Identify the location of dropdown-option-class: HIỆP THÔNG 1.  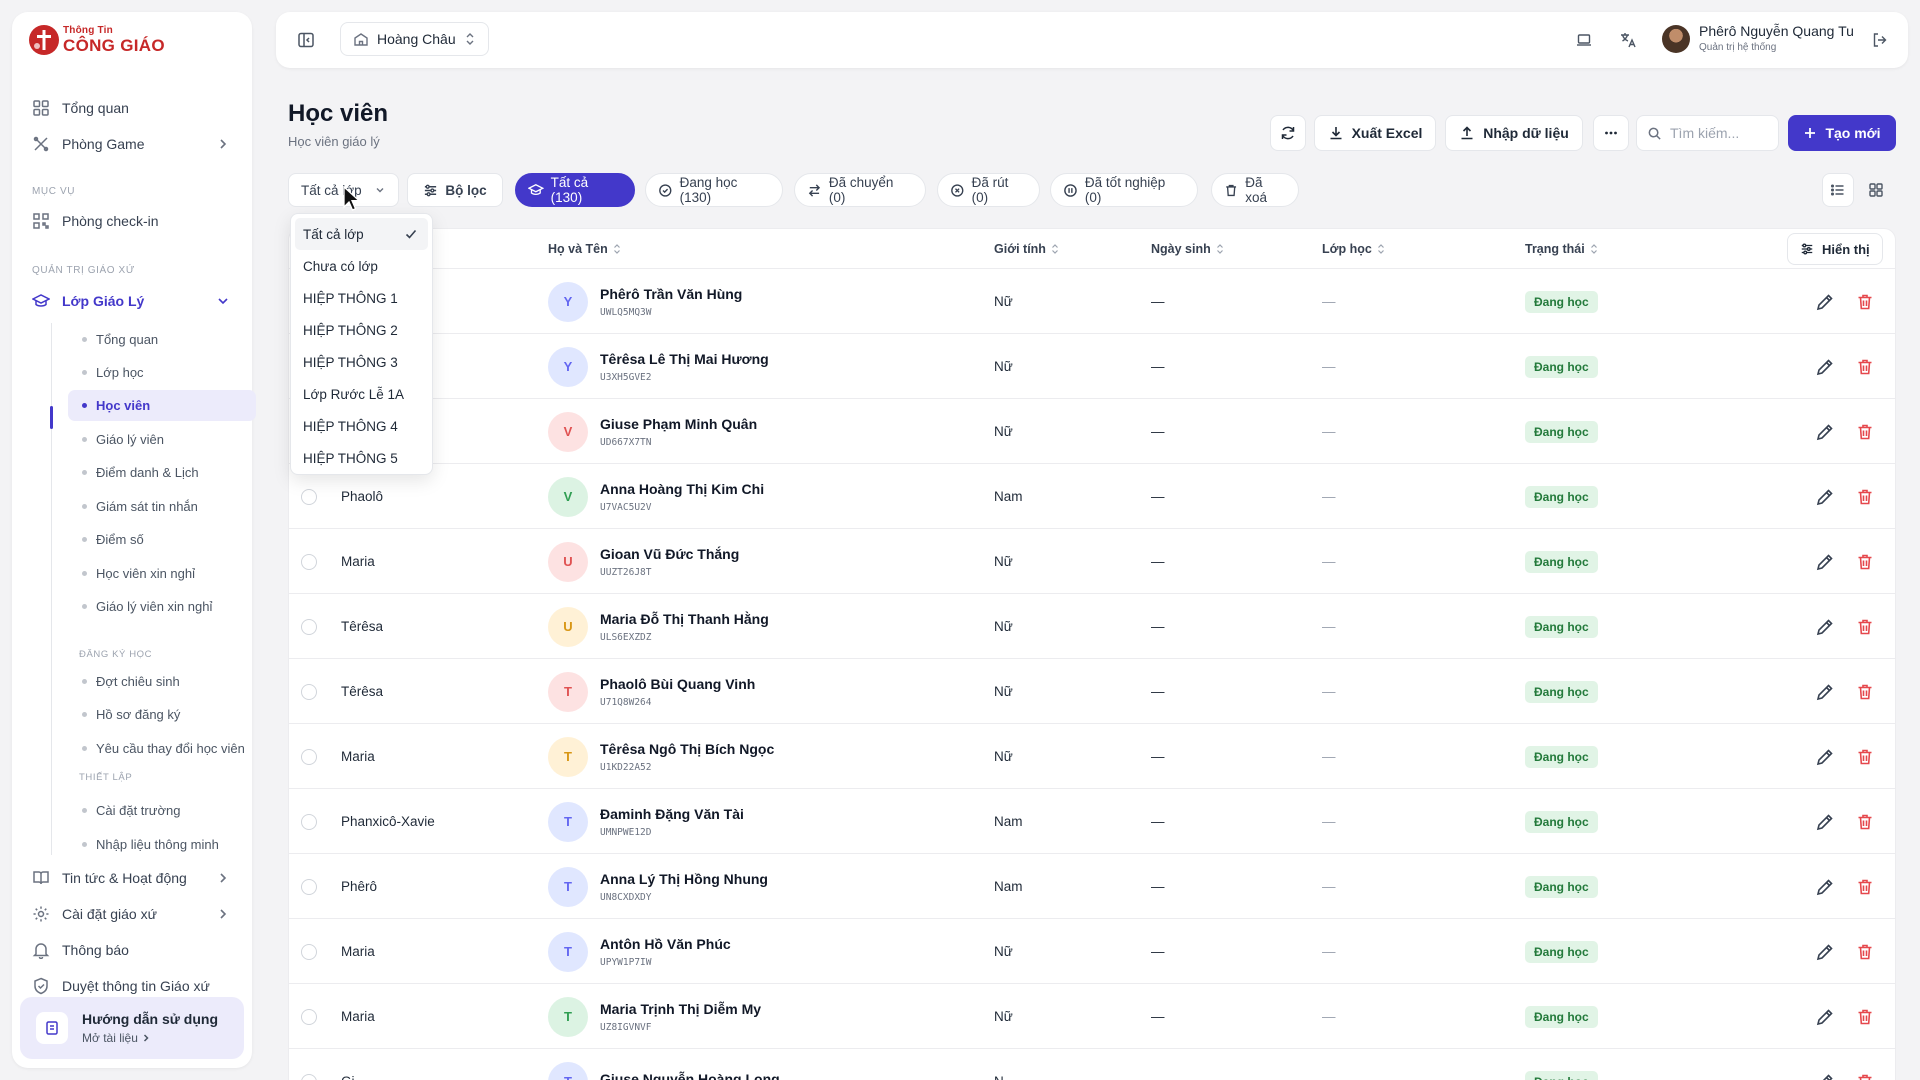
(361, 298).